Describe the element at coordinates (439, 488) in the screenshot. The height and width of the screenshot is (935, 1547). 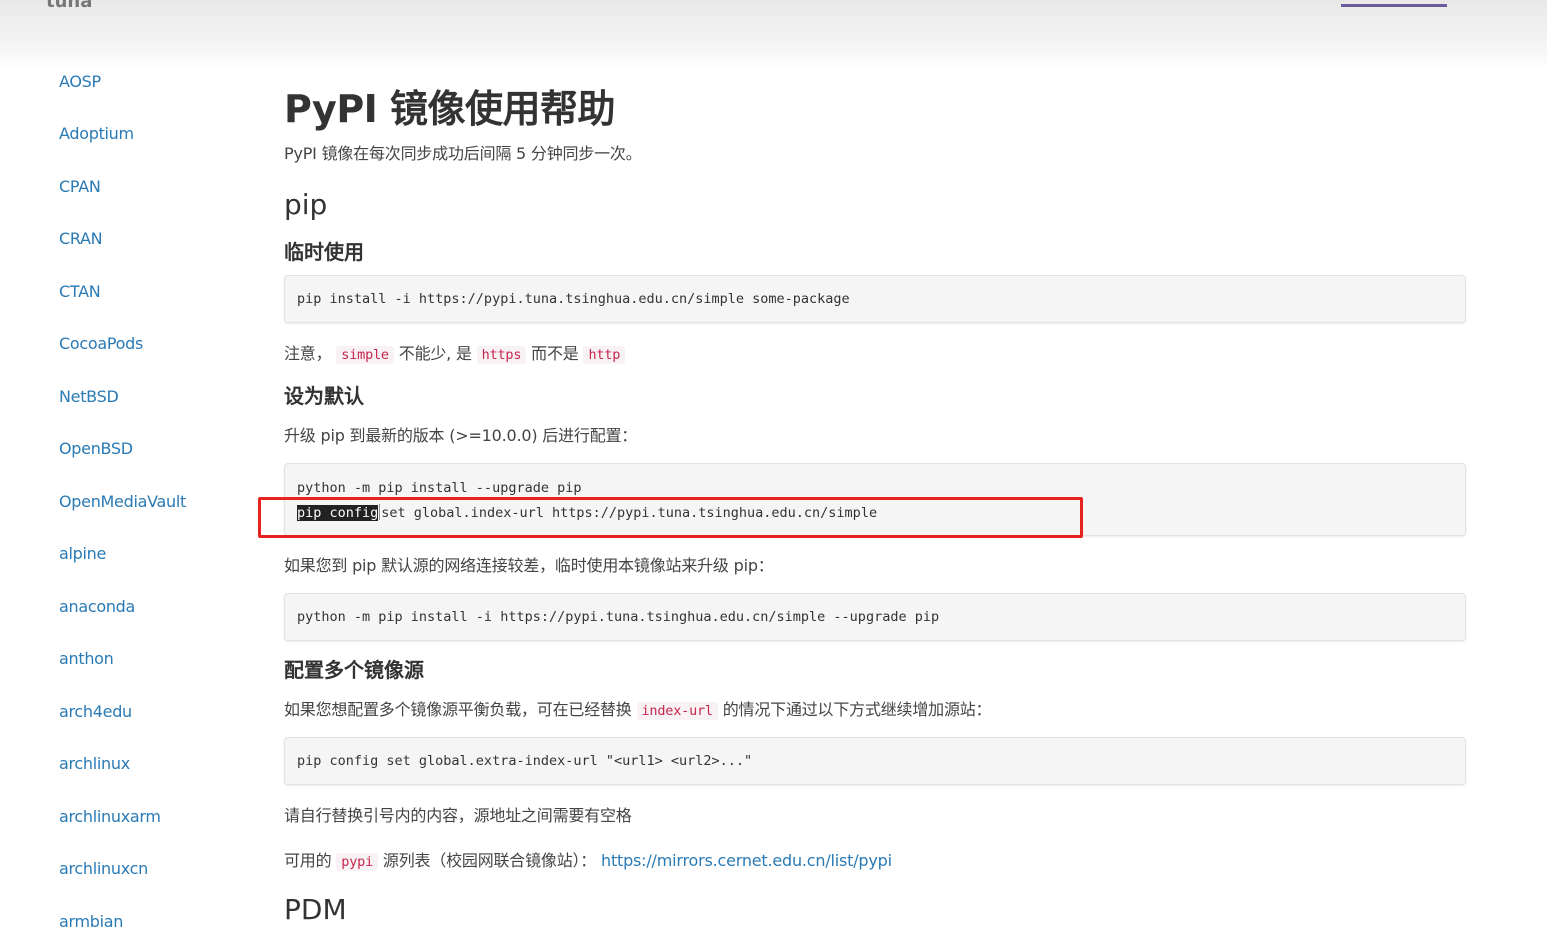
I see `default-code-line1: python -m pip install --upgrade pip` at that location.